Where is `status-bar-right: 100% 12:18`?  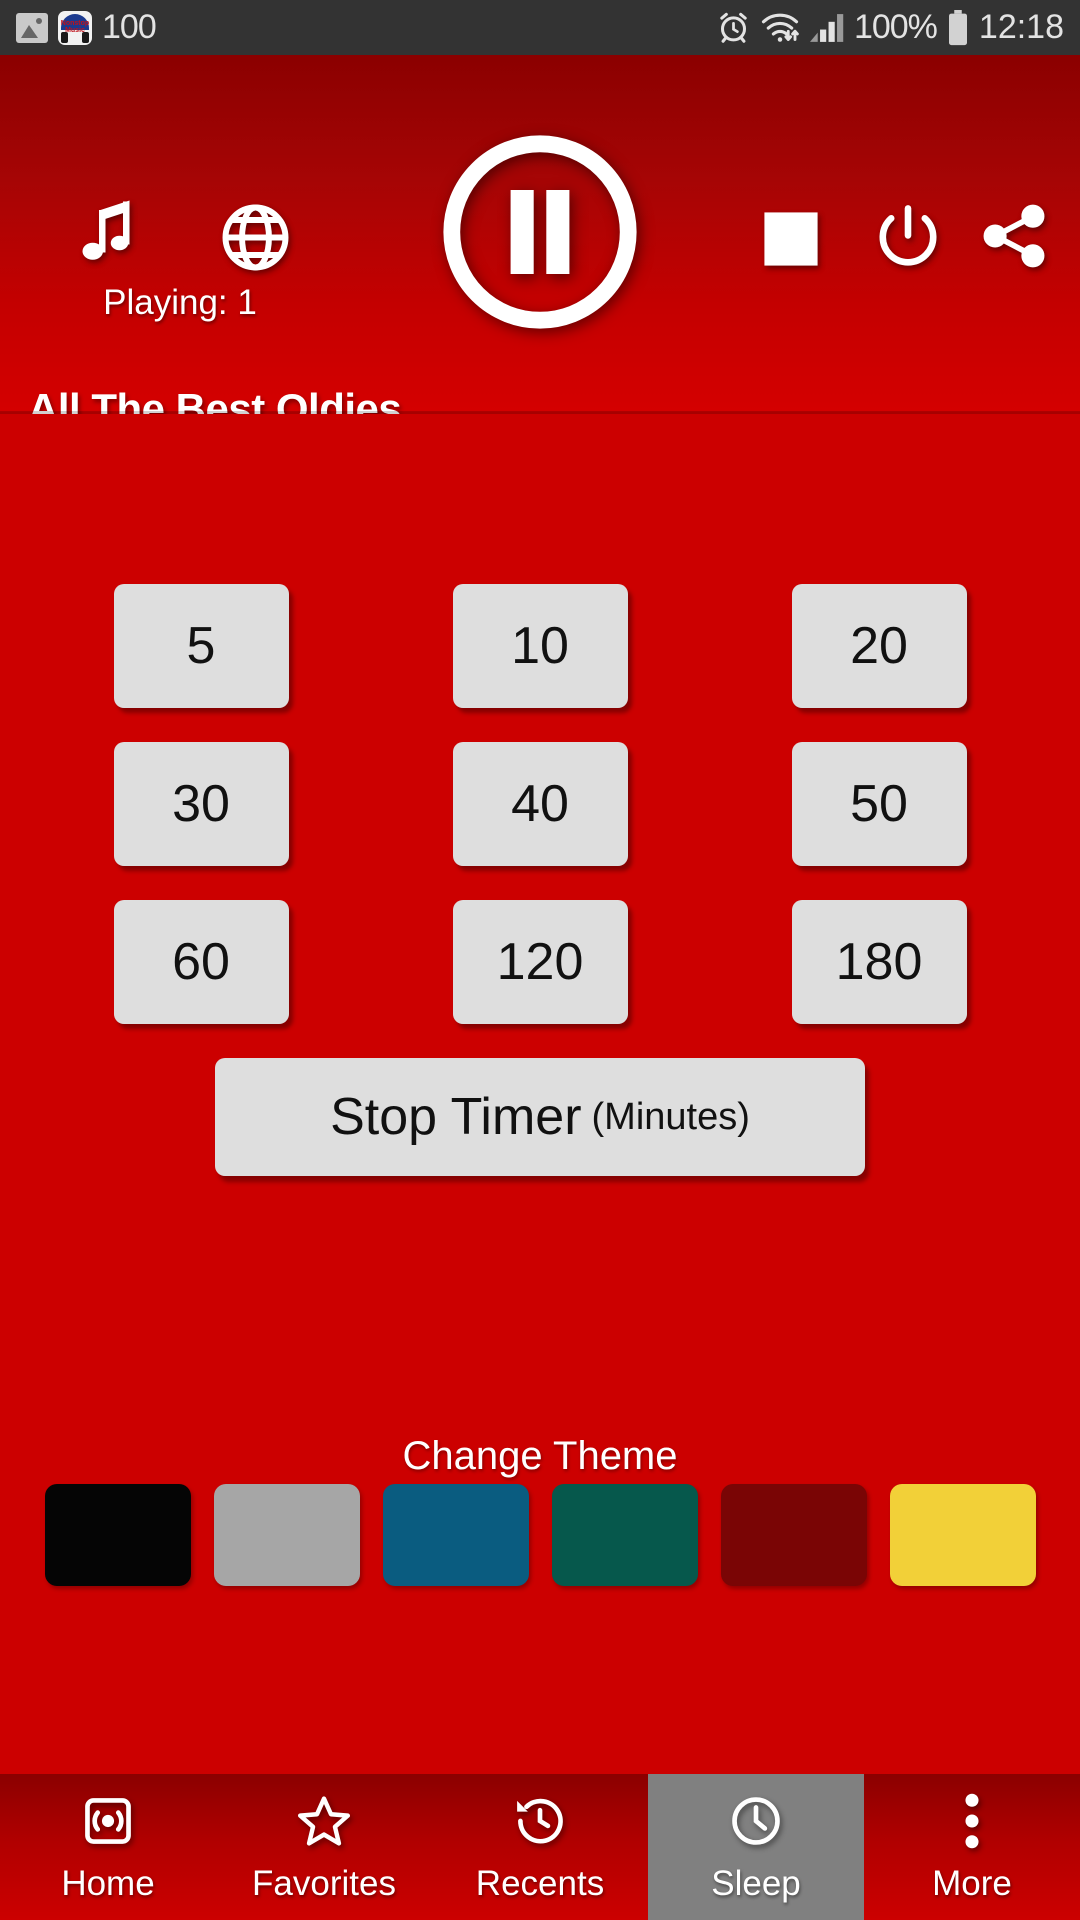 status-bar-right: 100% 12:18 is located at coordinates (890, 27).